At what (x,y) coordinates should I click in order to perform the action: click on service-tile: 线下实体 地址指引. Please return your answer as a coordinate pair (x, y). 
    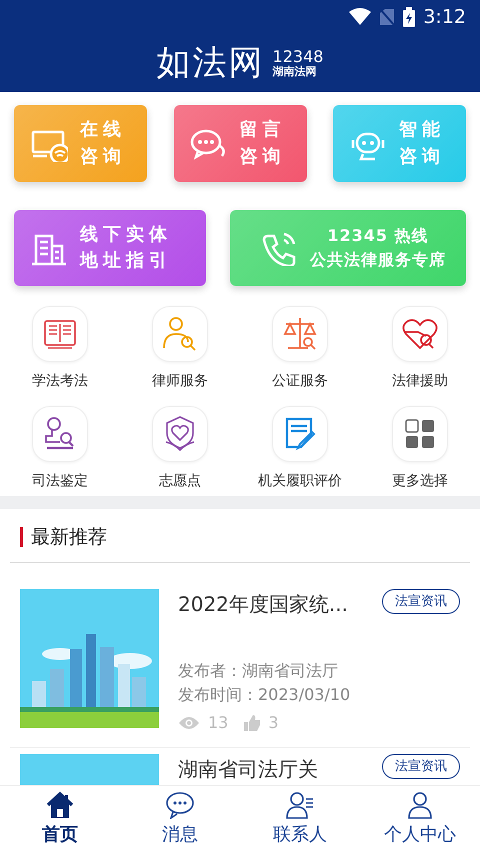
    Looking at the image, I should click on (110, 248).